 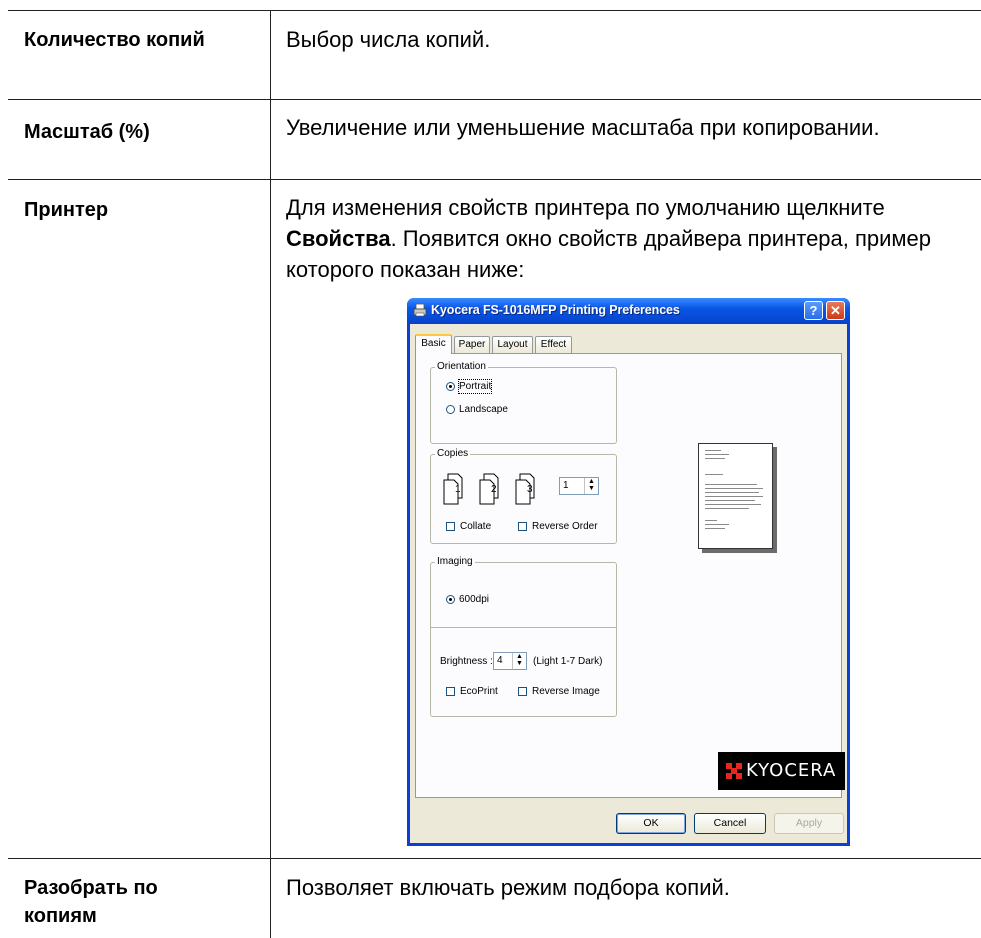 What do you see at coordinates (522, 526) in the screenshot?
I see `reverse-order-checkbox` at bounding box center [522, 526].